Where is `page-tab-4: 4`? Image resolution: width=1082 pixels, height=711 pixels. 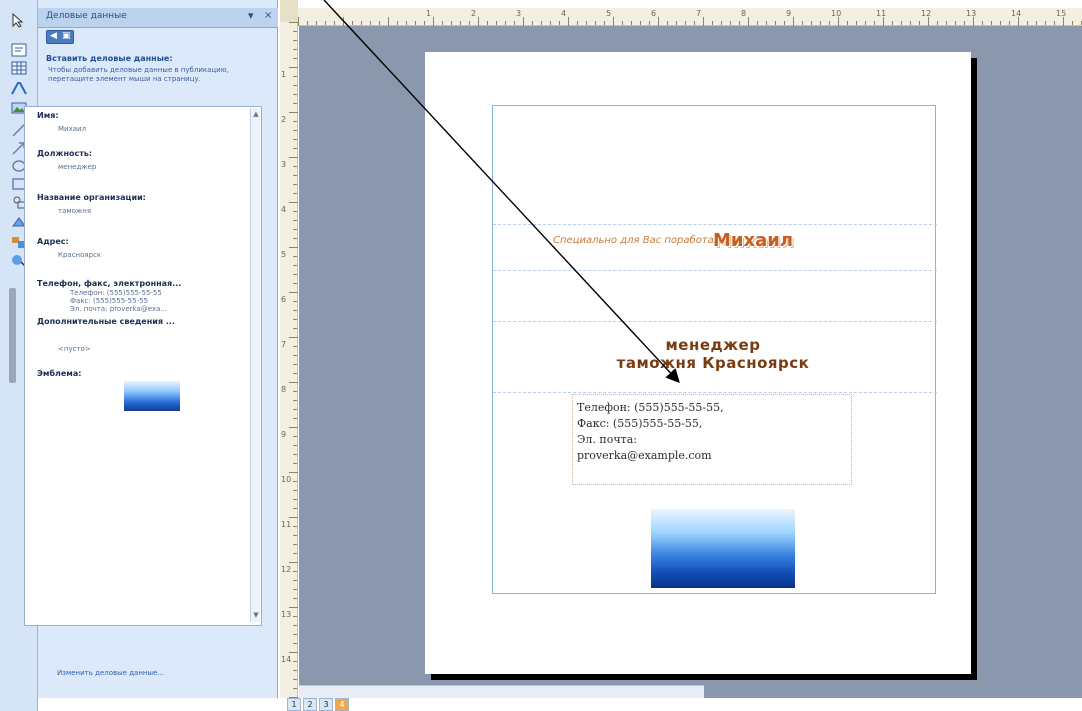
page-tab-4: 4 is located at coordinates (342, 704).